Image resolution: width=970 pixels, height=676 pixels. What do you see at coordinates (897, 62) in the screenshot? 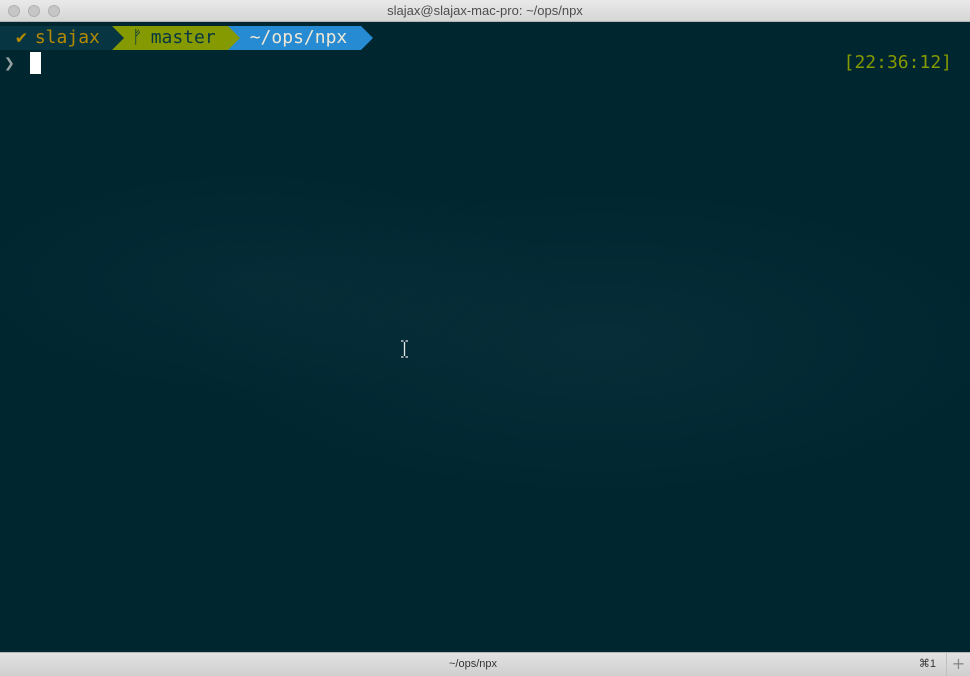
I see `prompt-time: [22:36:12]` at bounding box center [897, 62].